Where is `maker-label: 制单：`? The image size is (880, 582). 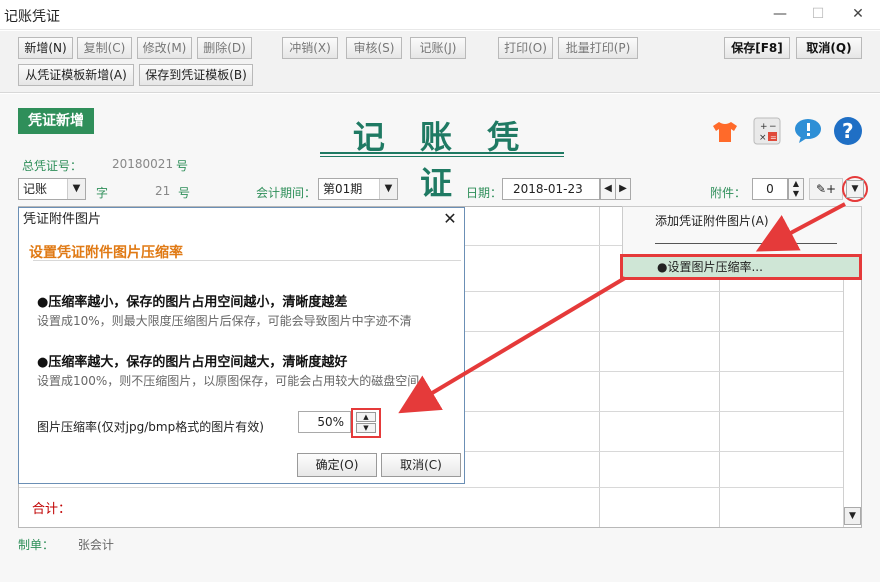
maker-label: 制单： is located at coordinates (36, 545).